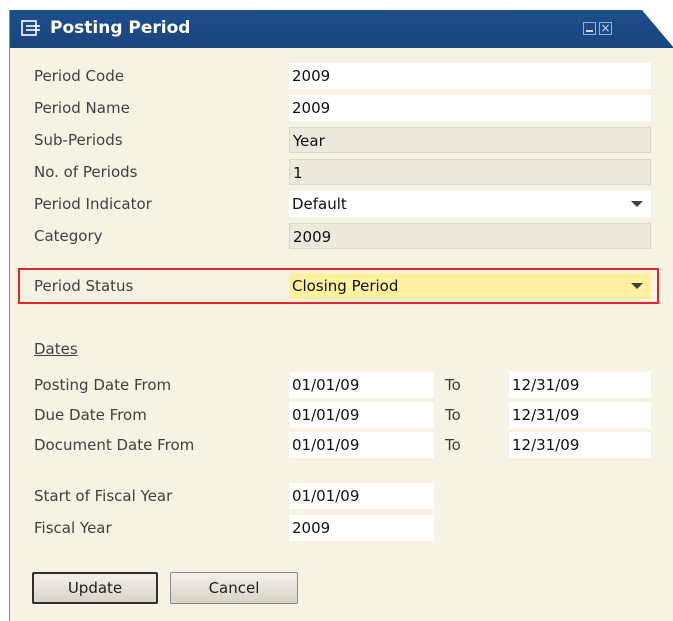 Image resolution: width=673 pixels, height=621 pixels. What do you see at coordinates (589, 28) in the screenshot?
I see `minimize-button` at bounding box center [589, 28].